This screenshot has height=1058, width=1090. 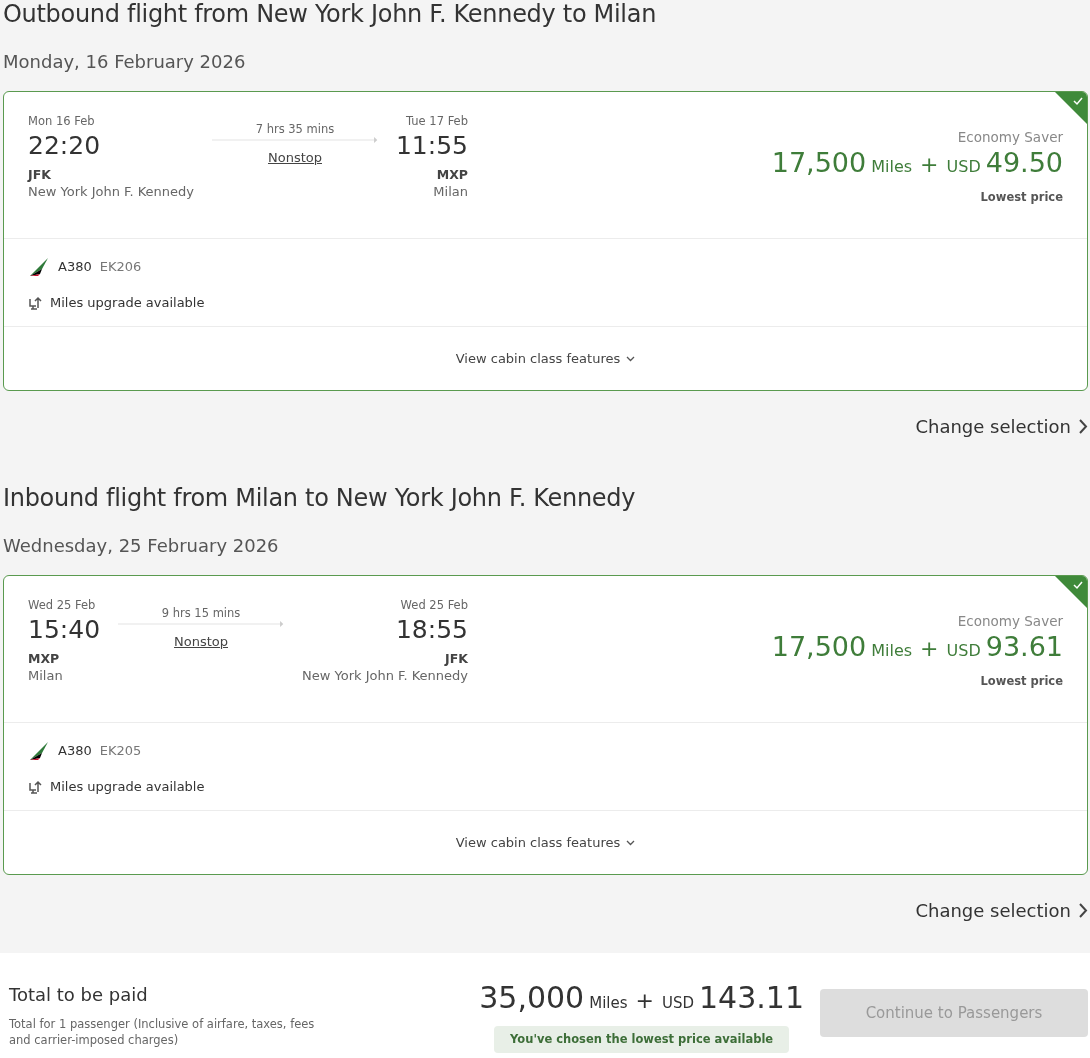 I want to click on arrival-date: Wed 25 Feb, so click(x=433, y=605).